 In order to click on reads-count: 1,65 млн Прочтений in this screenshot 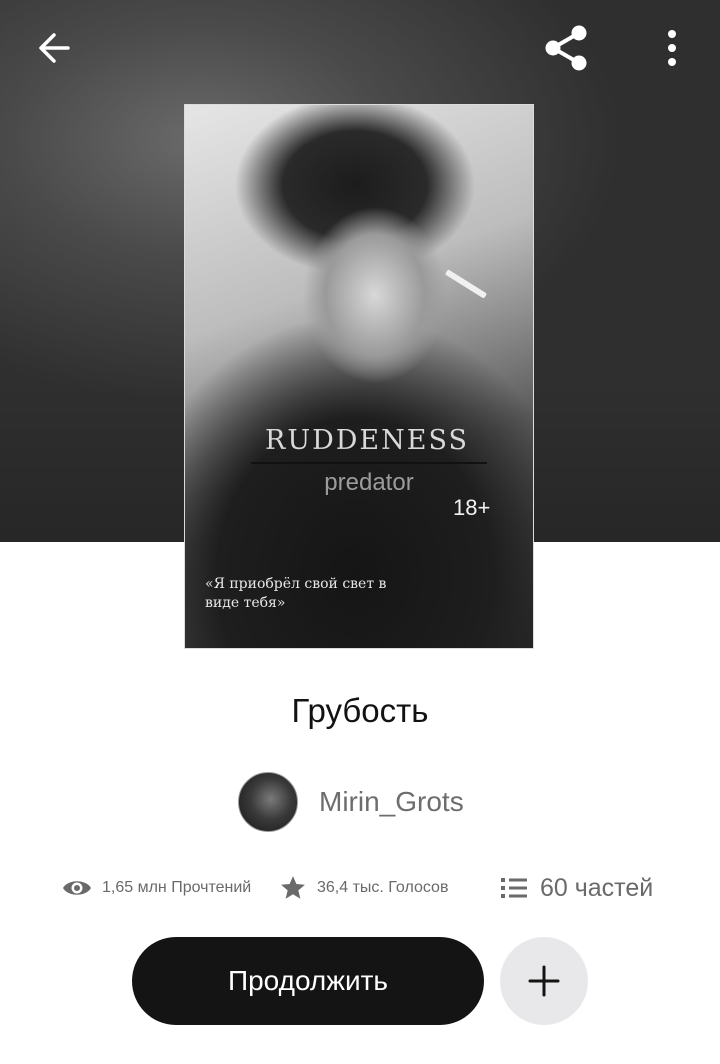, I will do `click(177, 887)`.